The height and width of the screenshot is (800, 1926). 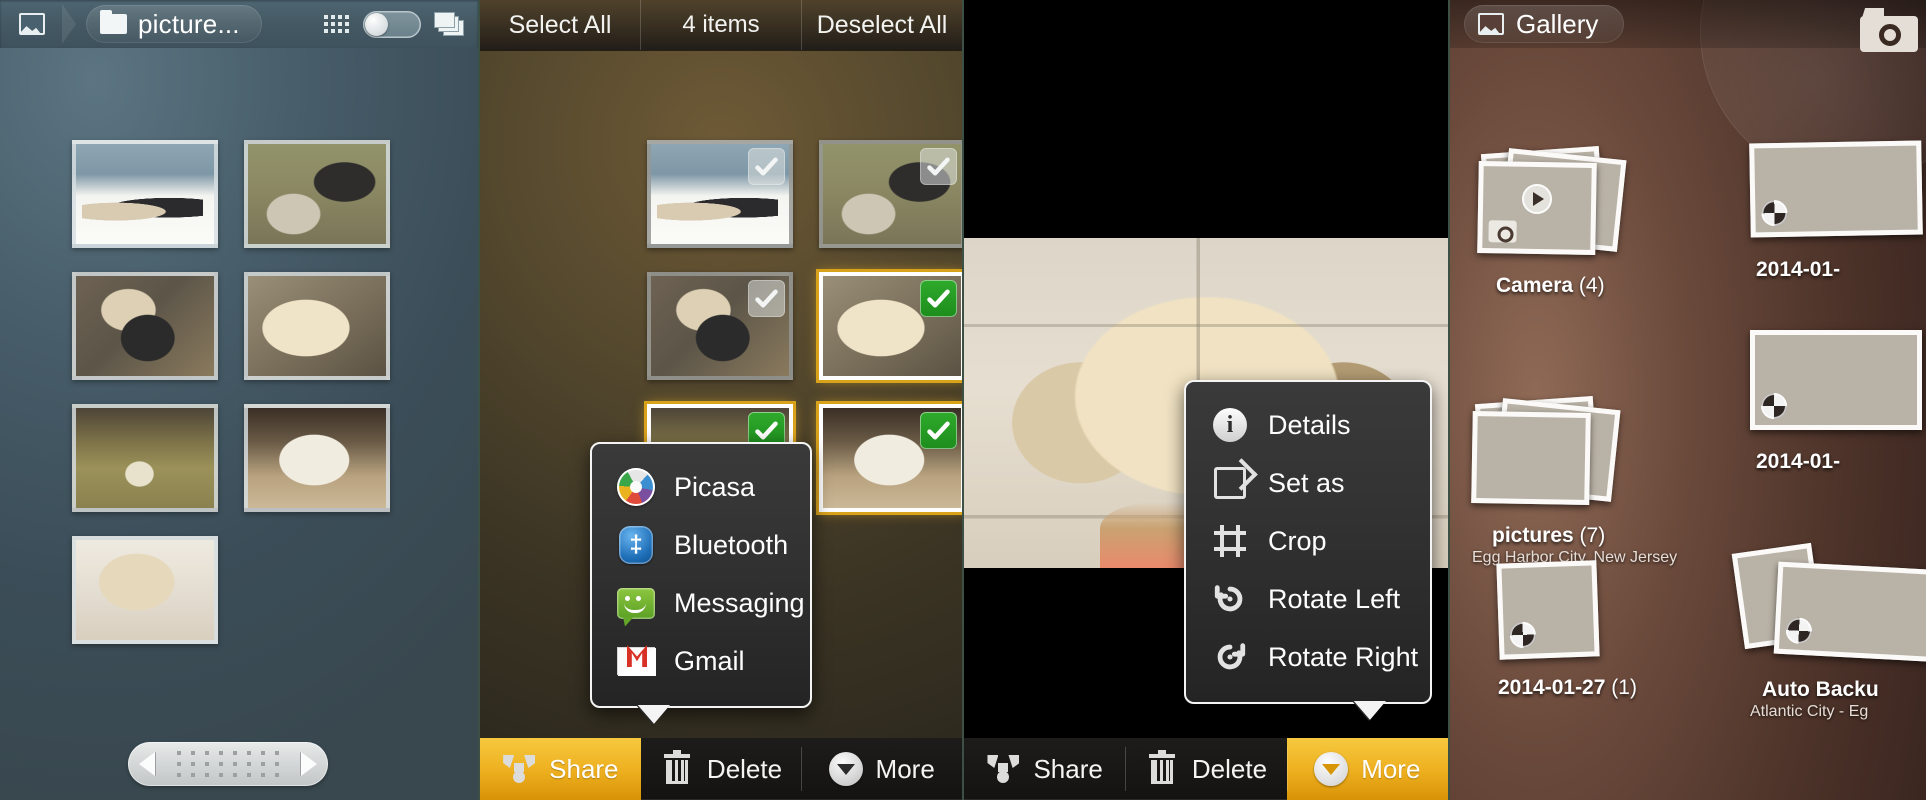 I want to click on menu-item-label: Details, so click(x=1309, y=424).